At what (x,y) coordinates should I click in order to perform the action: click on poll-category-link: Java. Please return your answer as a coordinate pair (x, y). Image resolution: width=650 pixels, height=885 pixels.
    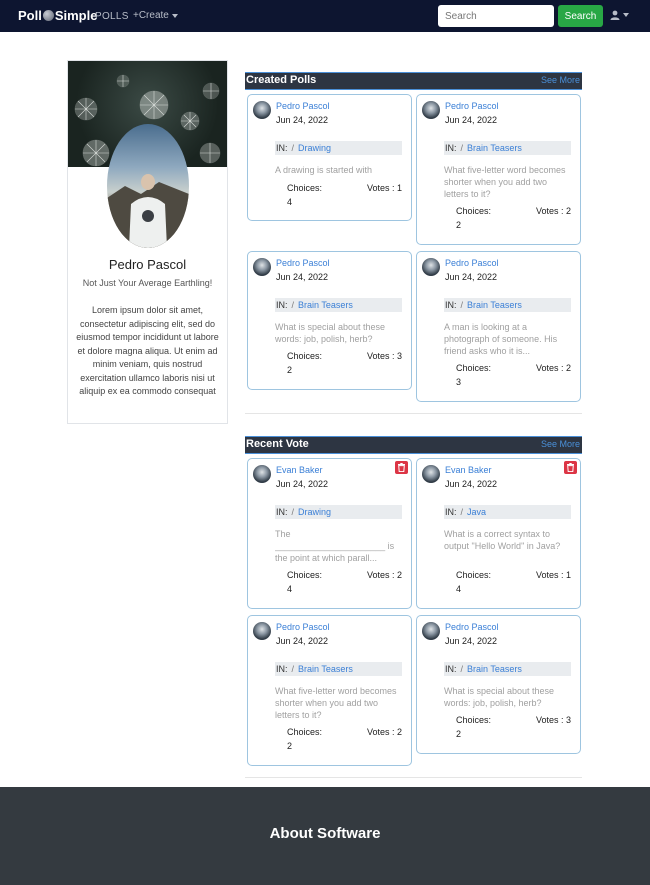
    Looking at the image, I should click on (476, 512).